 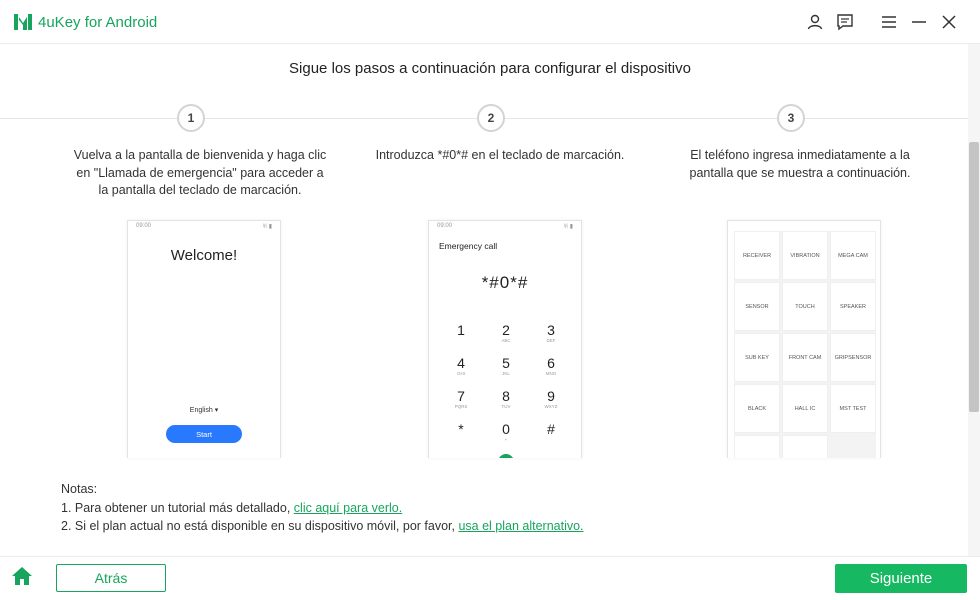 What do you see at coordinates (490, 22) in the screenshot?
I see `title-bar: 4uKey for Android` at bounding box center [490, 22].